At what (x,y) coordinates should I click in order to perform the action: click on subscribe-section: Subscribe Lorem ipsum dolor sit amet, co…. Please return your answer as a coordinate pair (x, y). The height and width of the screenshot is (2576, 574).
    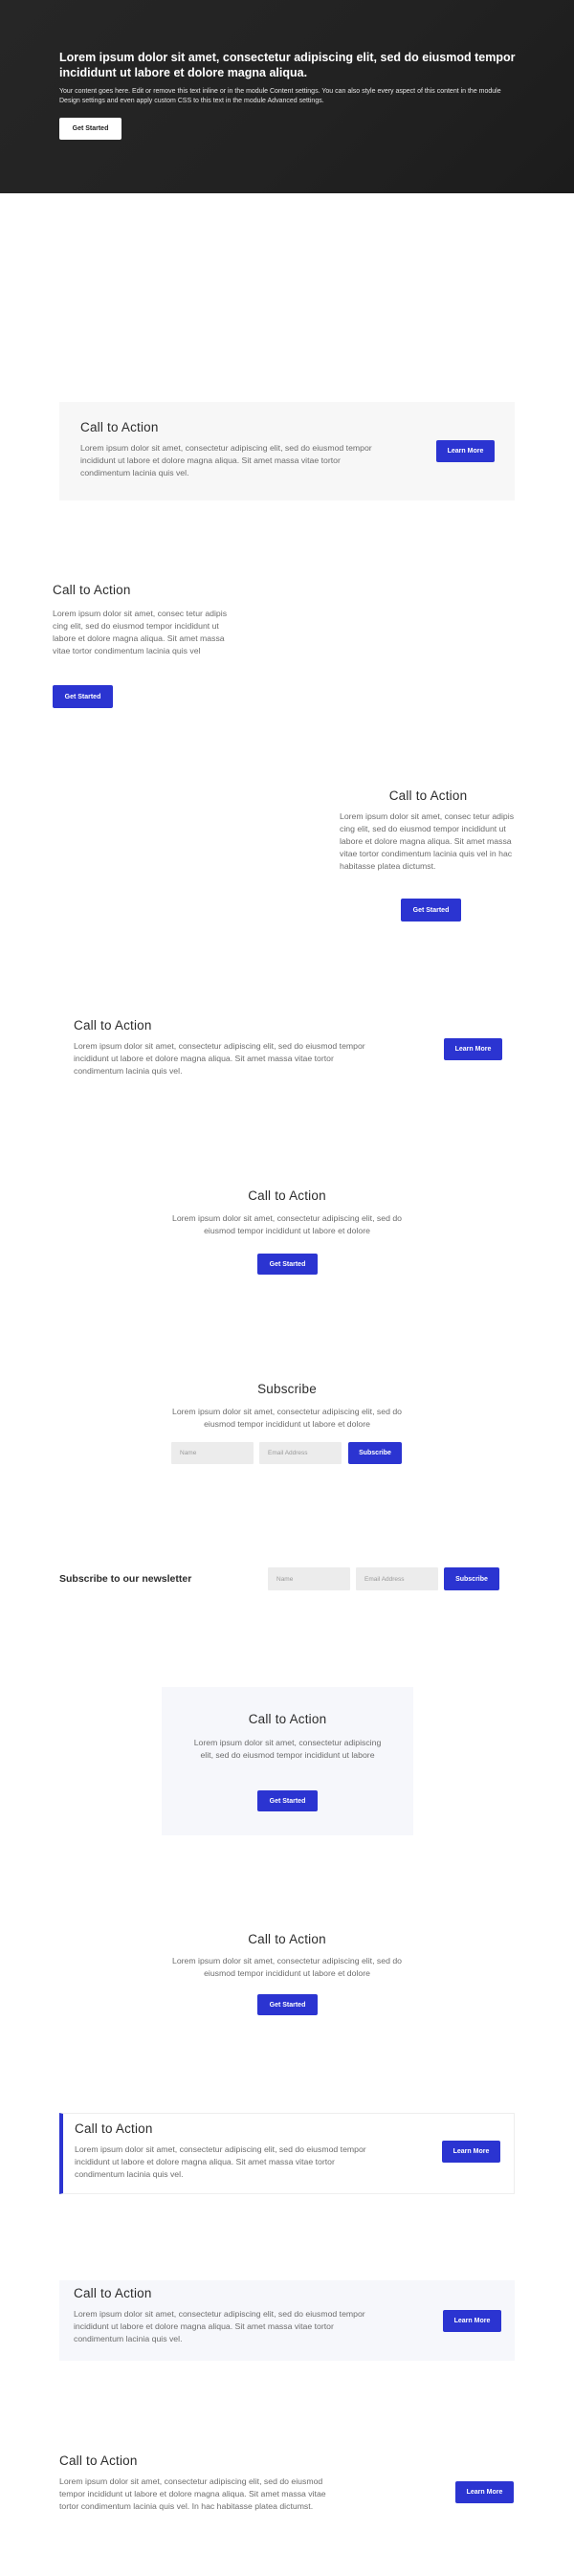
    Looking at the image, I should click on (287, 1426).